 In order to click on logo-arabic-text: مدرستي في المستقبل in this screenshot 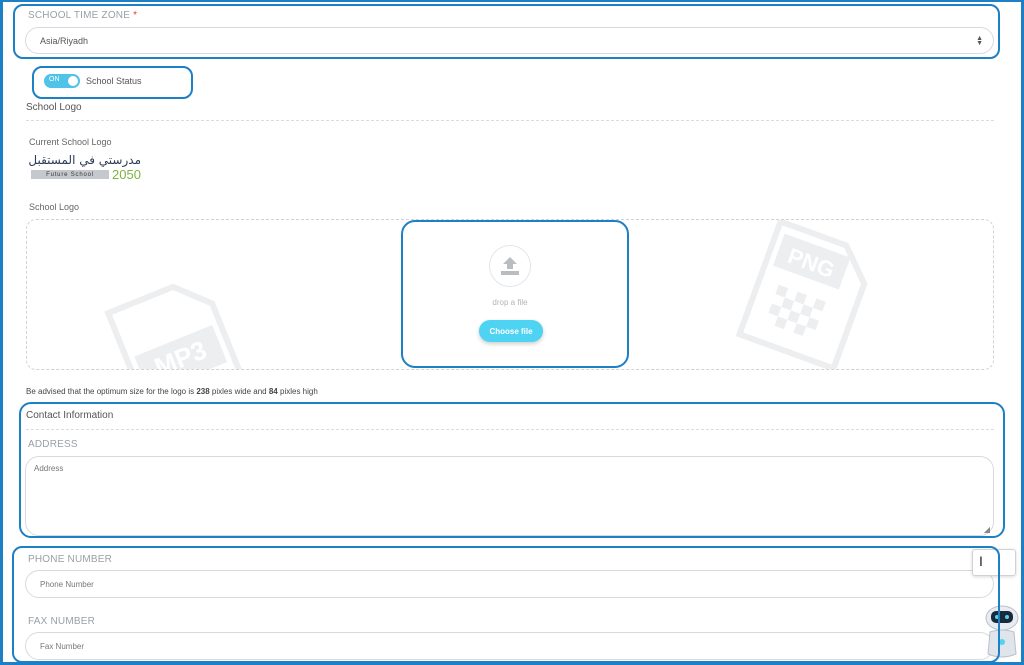, I will do `click(84, 160)`.